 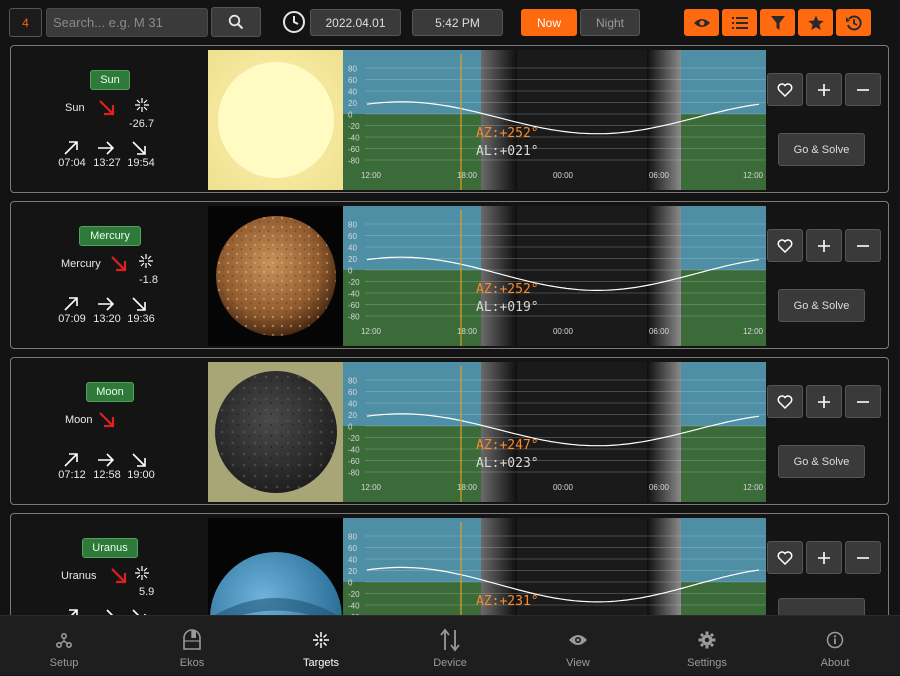 I want to click on target-count-badge: 4, so click(x=25, y=22).